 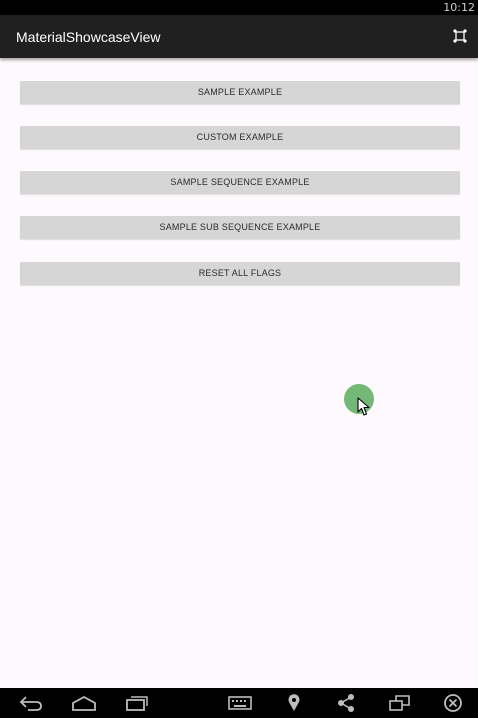 What do you see at coordinates (84, 703) in the screenshot?
I see `home-icon` at bounding box center [84, 703].